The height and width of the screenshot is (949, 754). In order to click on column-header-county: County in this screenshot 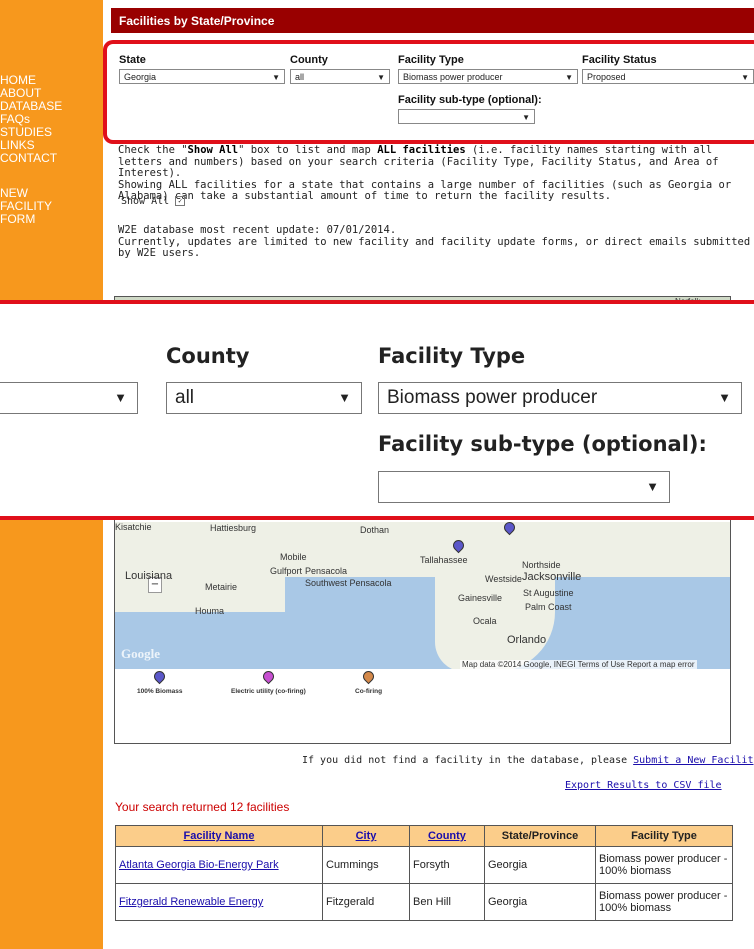, I will do `click(447, 836)`.